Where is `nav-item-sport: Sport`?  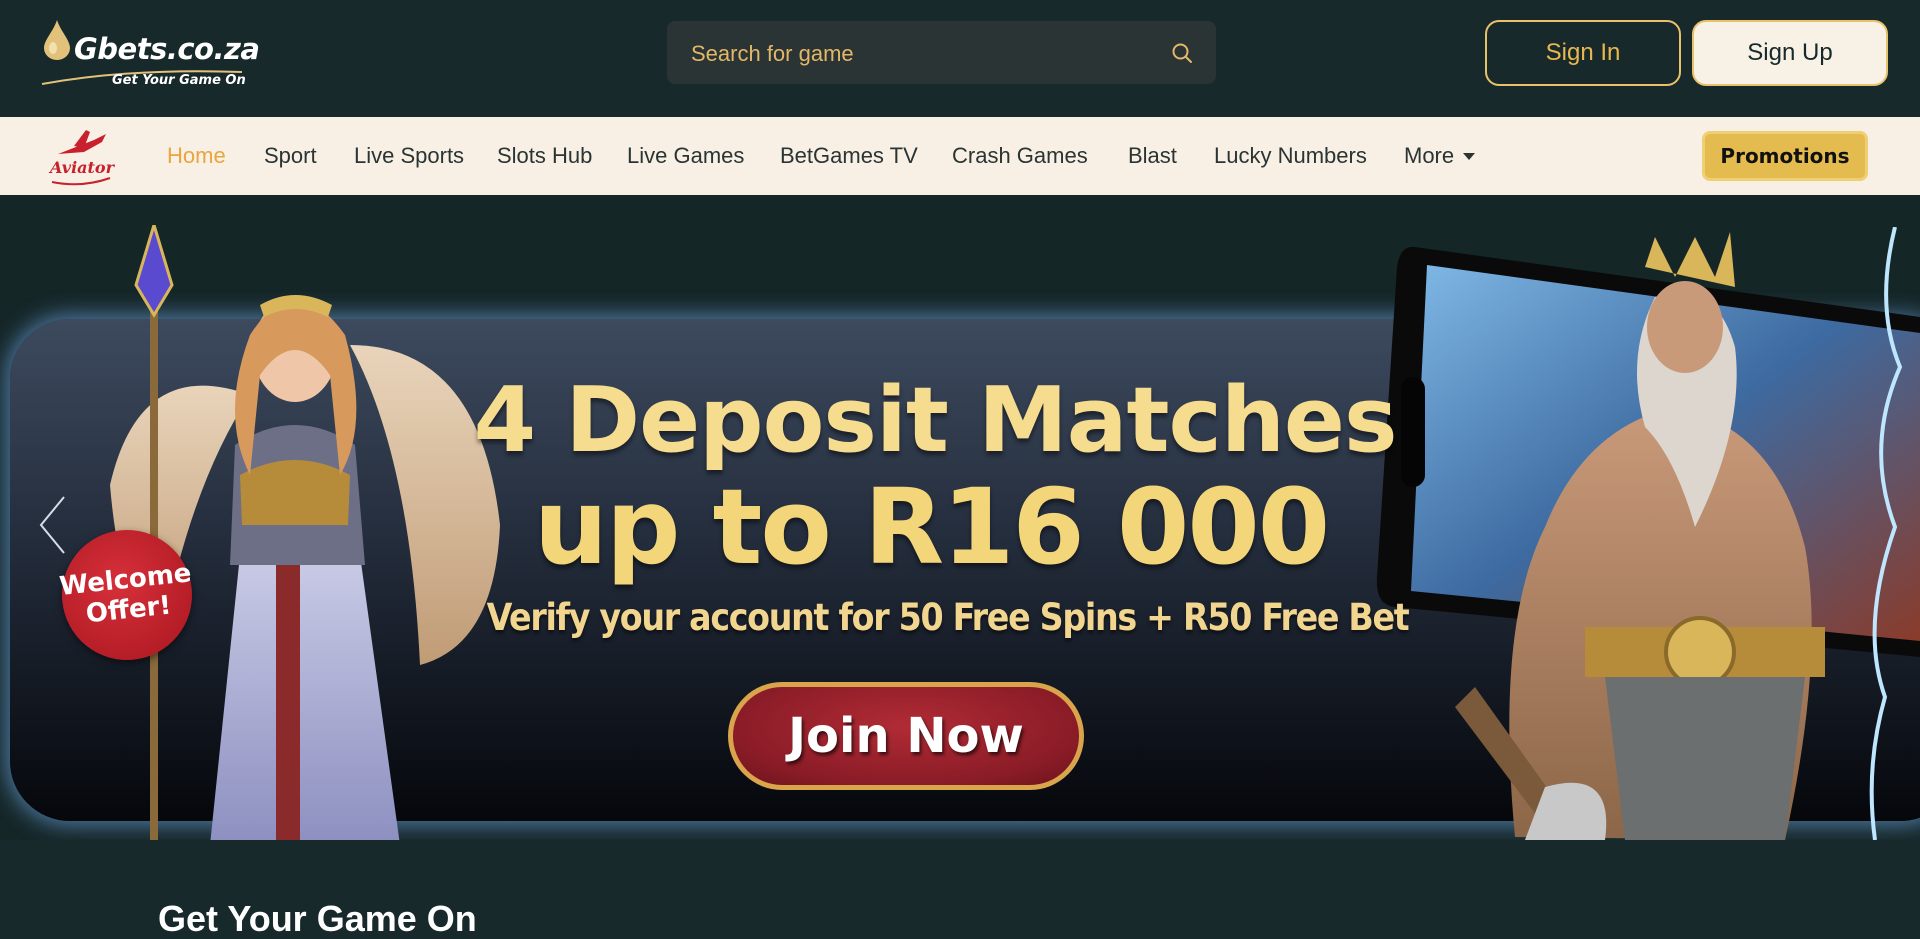 nav-item-sport: Sport is located at coordinates (290, 156).